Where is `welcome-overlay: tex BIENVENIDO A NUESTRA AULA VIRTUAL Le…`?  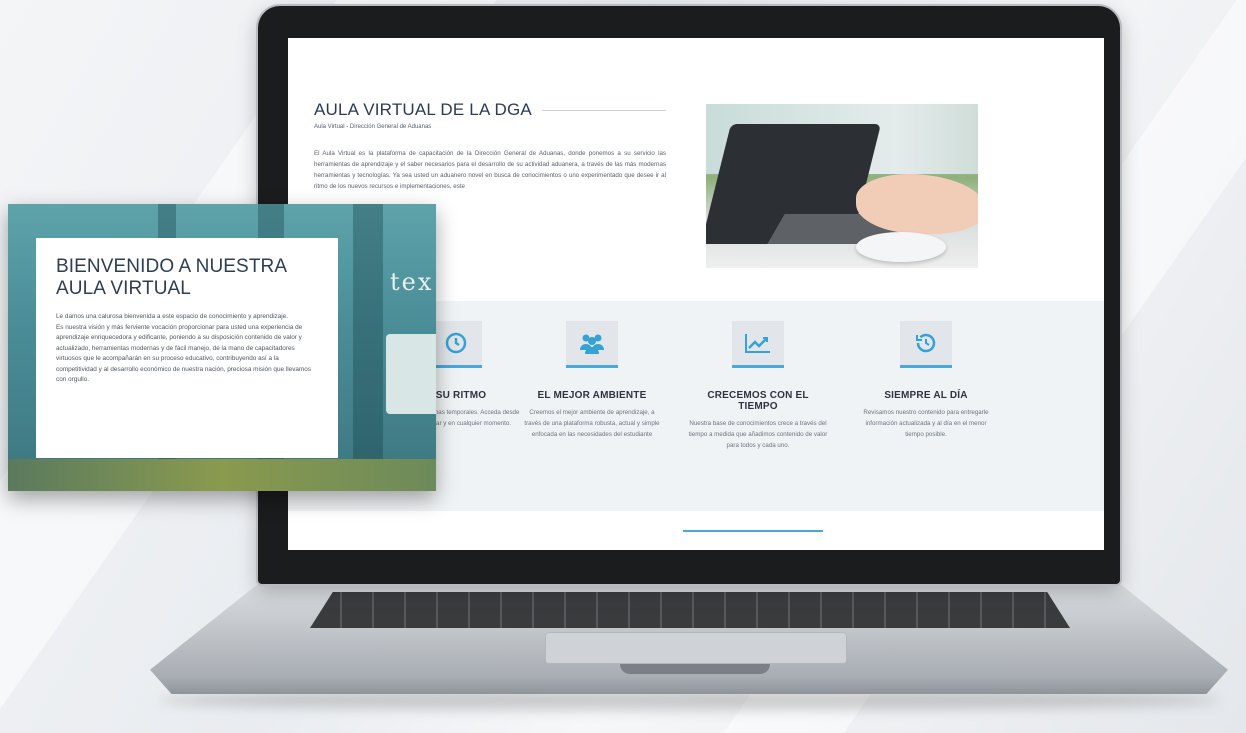
welcome-overlay: tex BIENVENIDO A NUESTRA AULA VIRTUAL Le… is located at coordinates (222, 347).